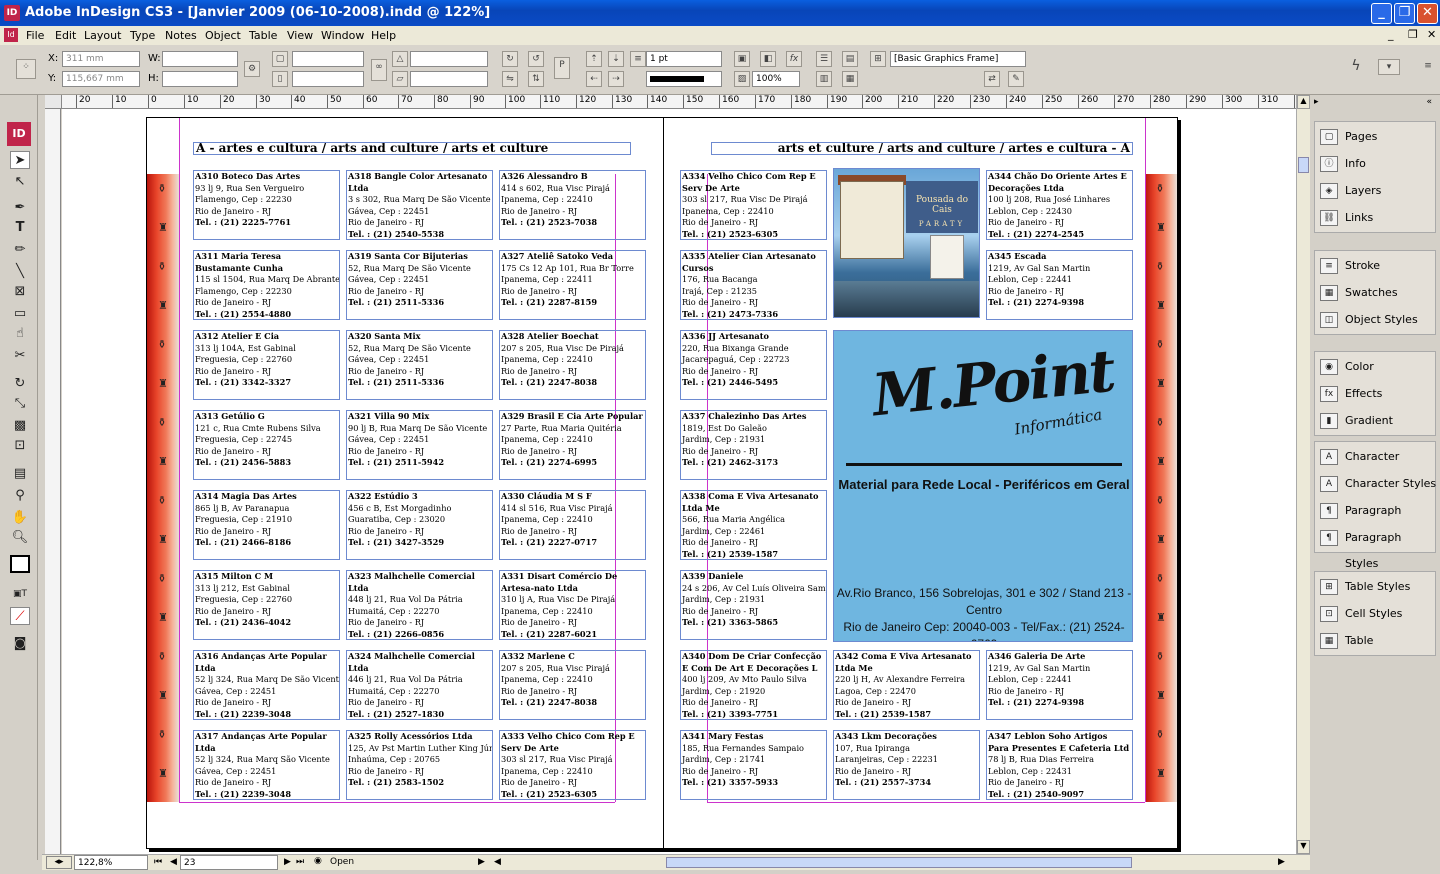 The width and height of the screenshot is (1440, 874). Describe the element at coordinates (1376, 293) in the screenshot. I see `panel-swatches: ▦ Swatches` at that location.